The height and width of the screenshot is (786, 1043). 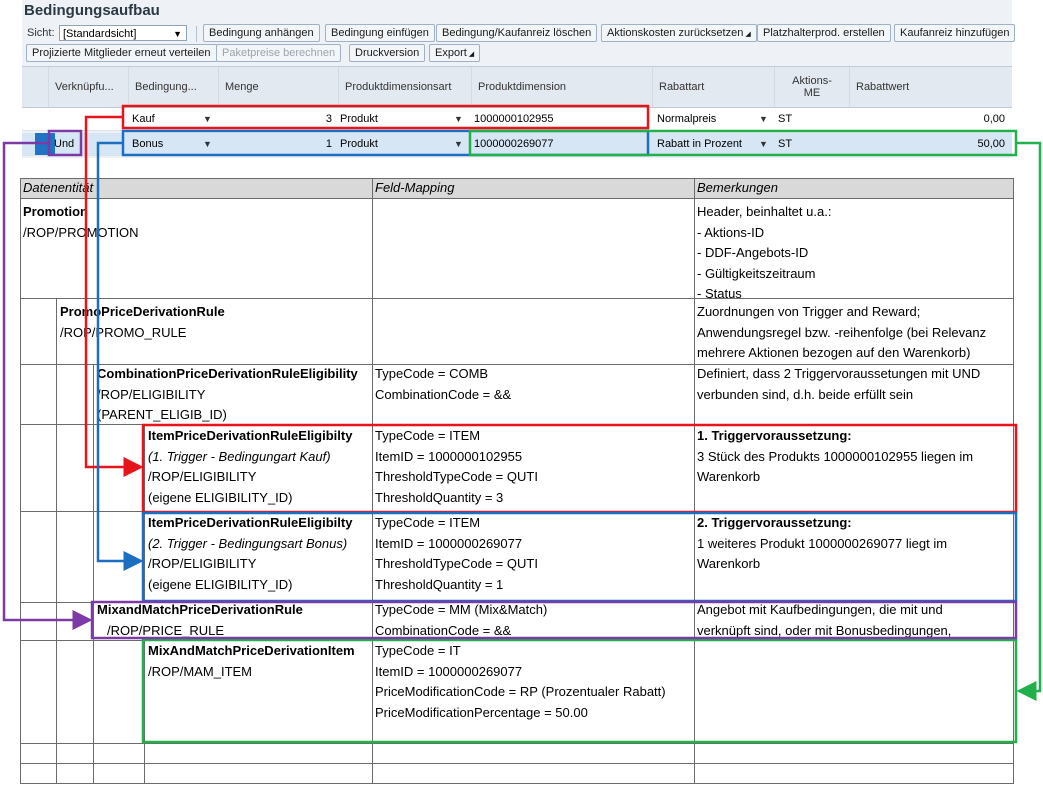 I want to click on row-quantity: 3, so click(x=277, y=119).